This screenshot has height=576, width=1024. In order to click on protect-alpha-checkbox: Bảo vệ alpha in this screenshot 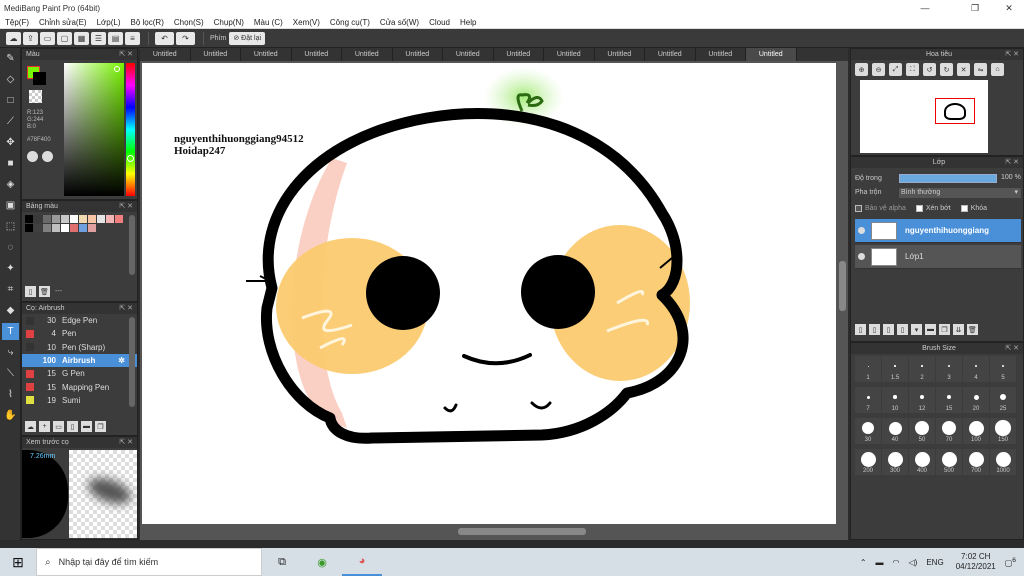, I will do `click(880, 208)`.